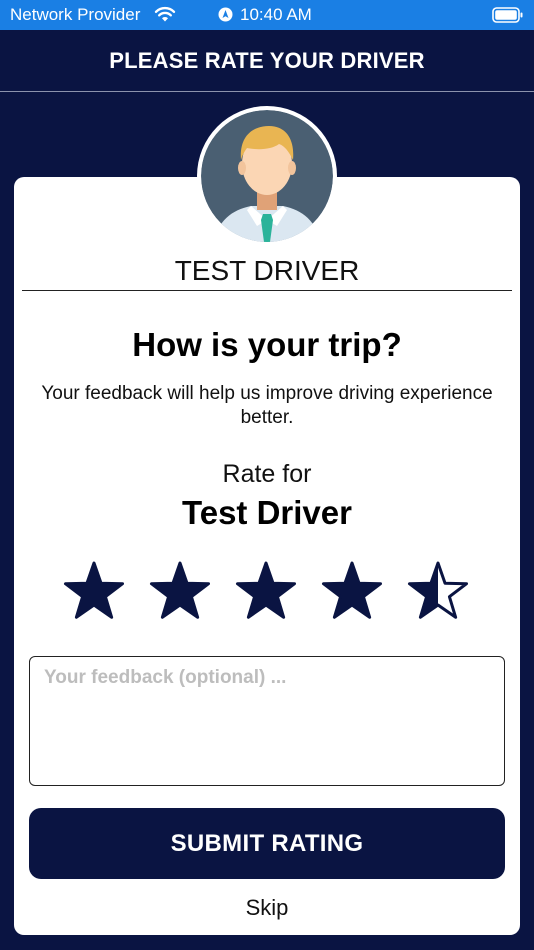 The height and width of the screenshot is (950, 534). I want to click on carrier-label: Network Provider, so click(75, 14).